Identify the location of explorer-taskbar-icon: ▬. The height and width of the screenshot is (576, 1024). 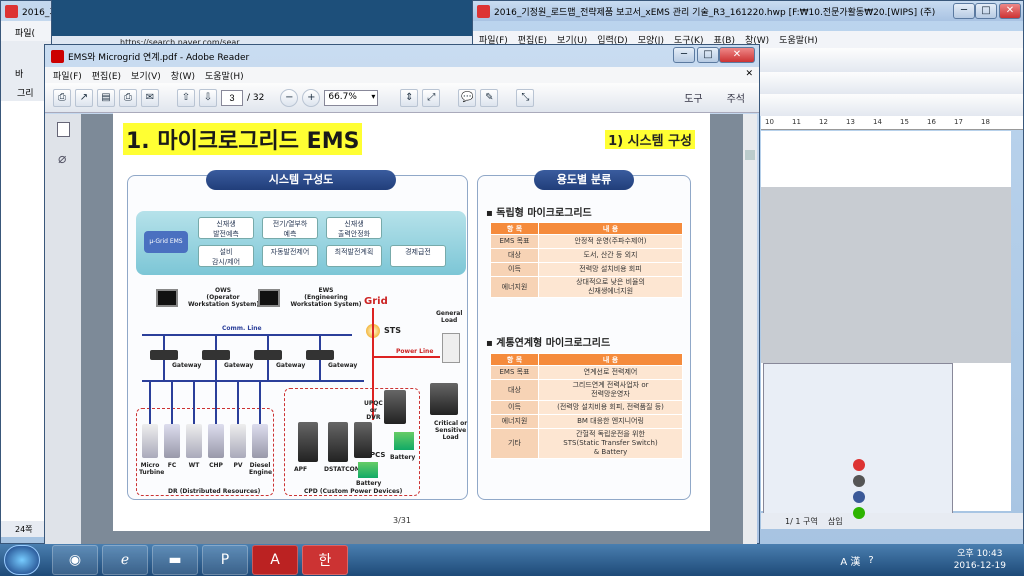
(175, 560).